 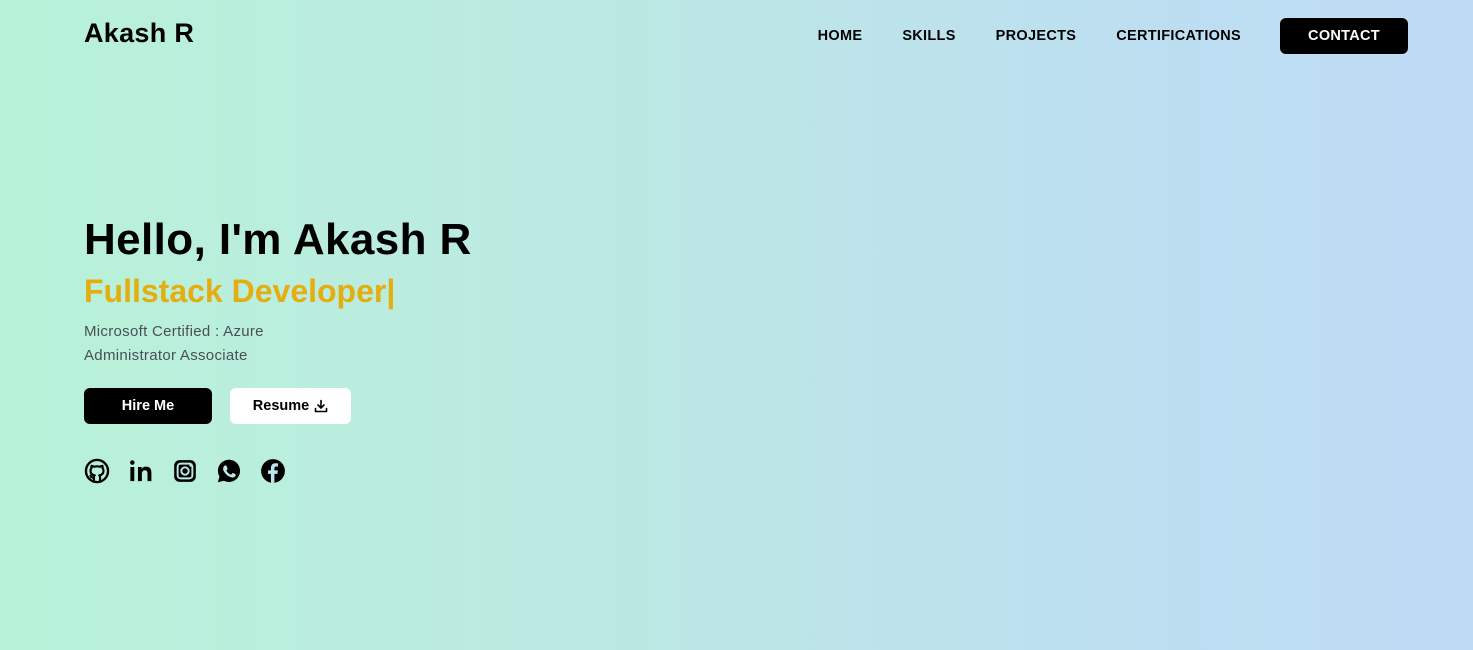 What do you see at coordinates (928, 36) in the screenshot?
I see `nav-skills: SKILLS` at bounding box center [928, 36].